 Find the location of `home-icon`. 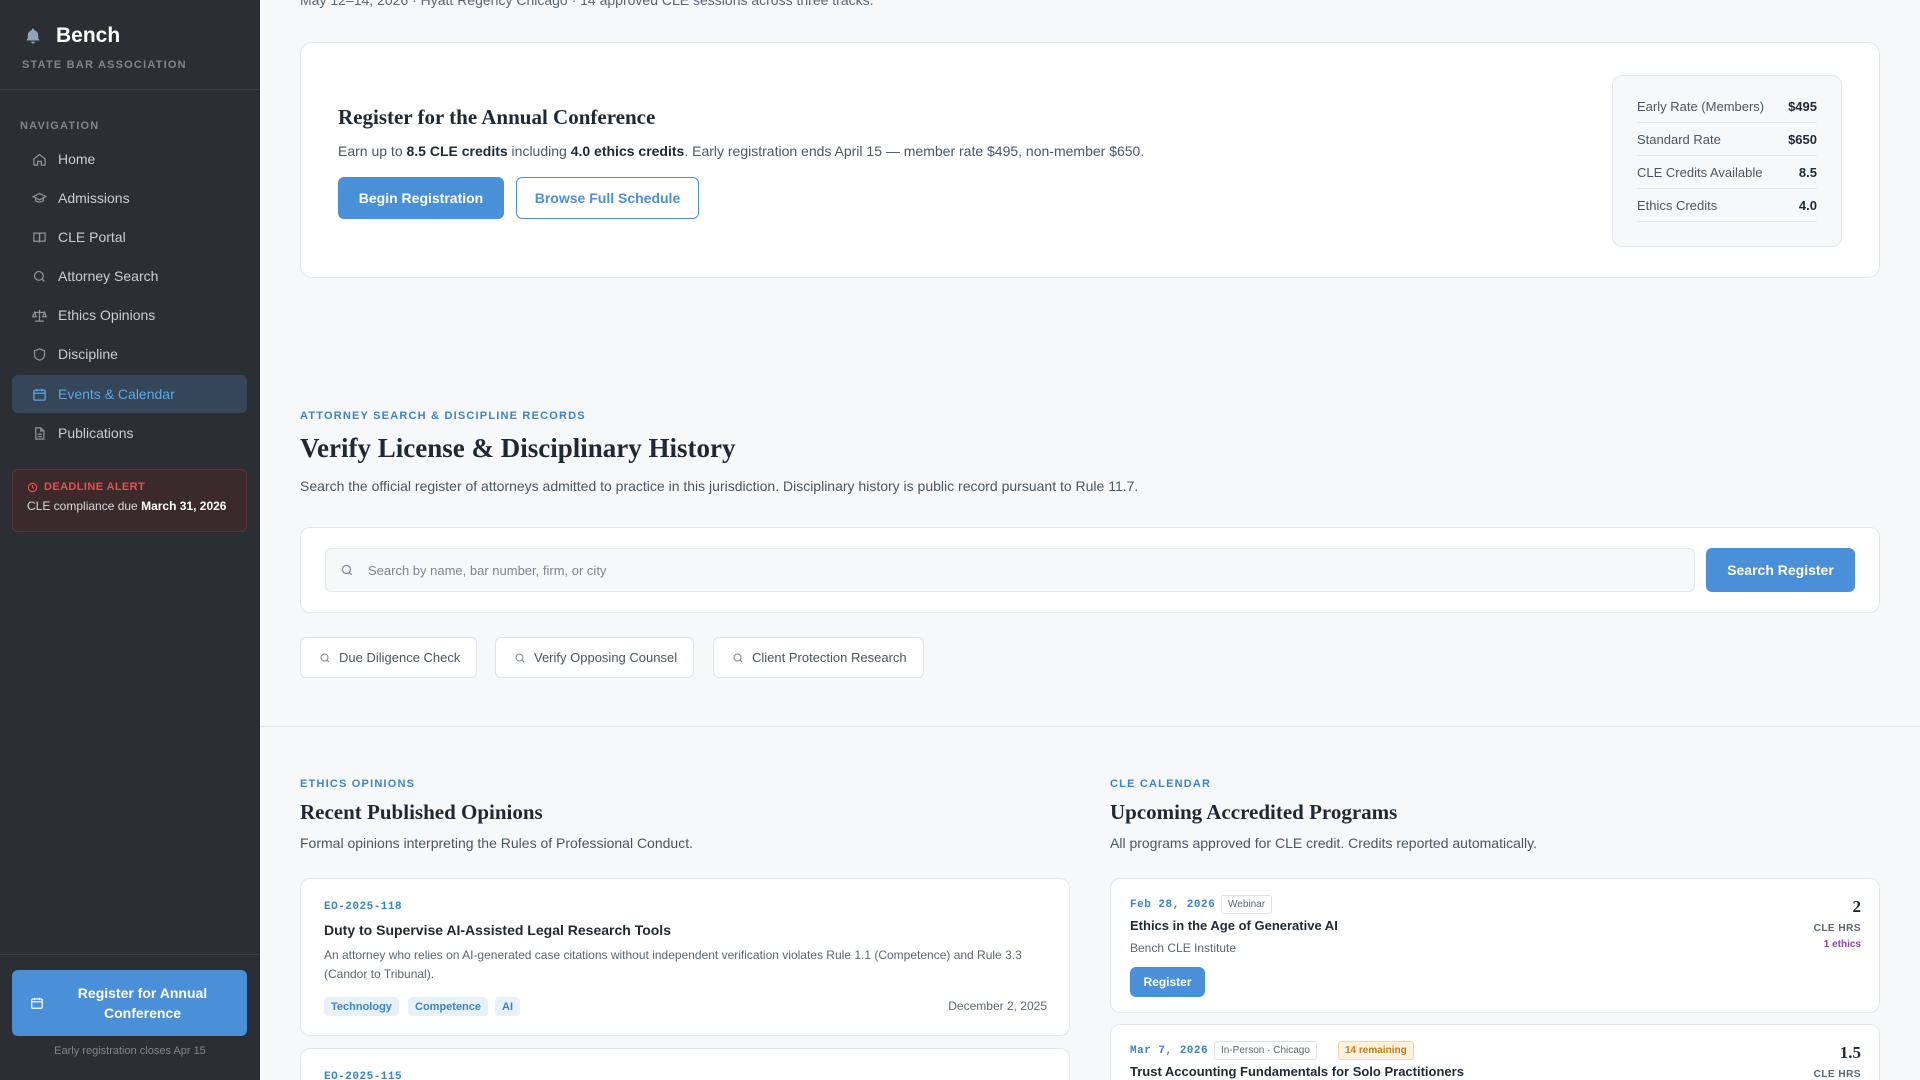

home-icon is located at coordinates (39, 159).